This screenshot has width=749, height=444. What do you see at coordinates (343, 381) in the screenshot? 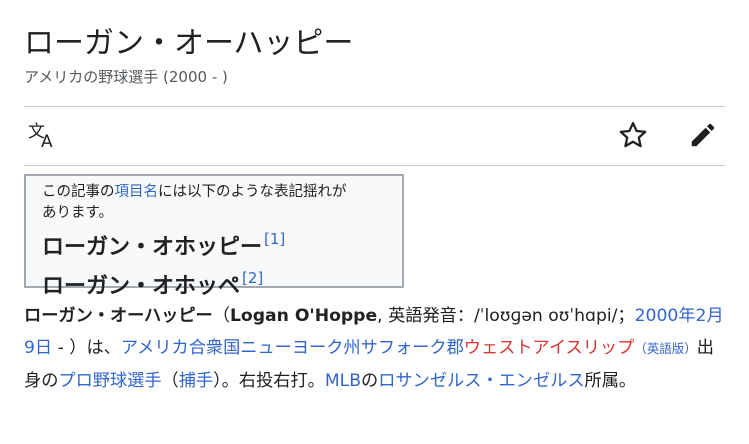
I see `league-link: MLB` at bounding box center [343, 381].